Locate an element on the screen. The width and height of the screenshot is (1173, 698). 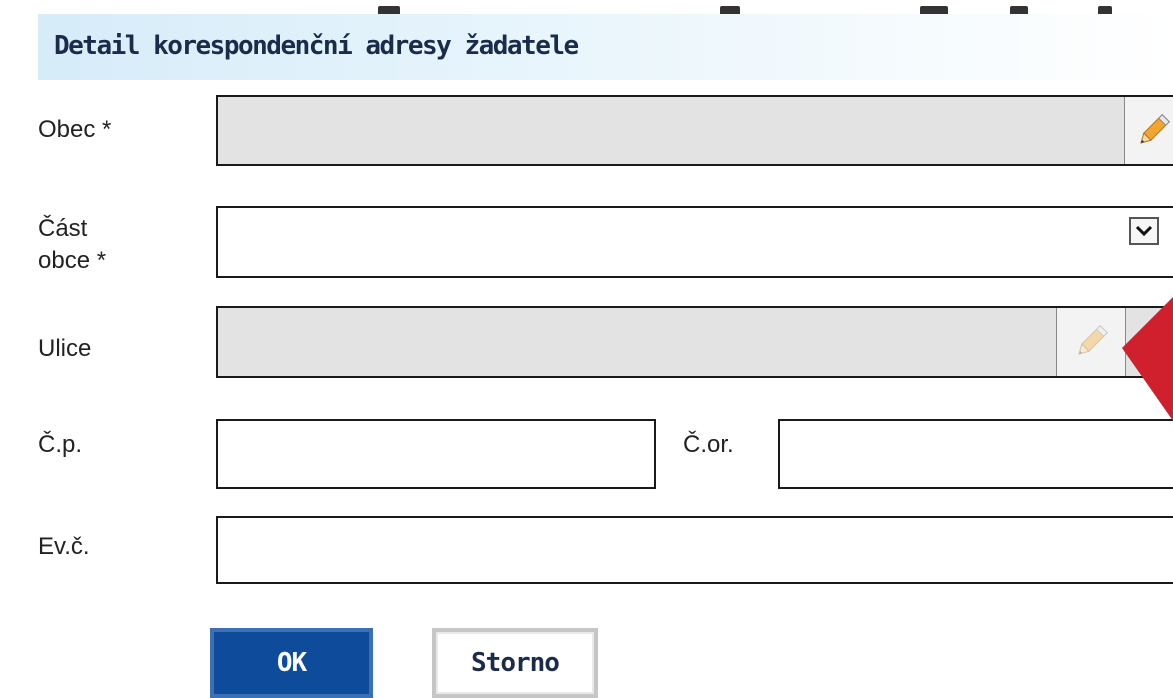
cast-obce-dropdown-button is located at coordinates (1144, 231).